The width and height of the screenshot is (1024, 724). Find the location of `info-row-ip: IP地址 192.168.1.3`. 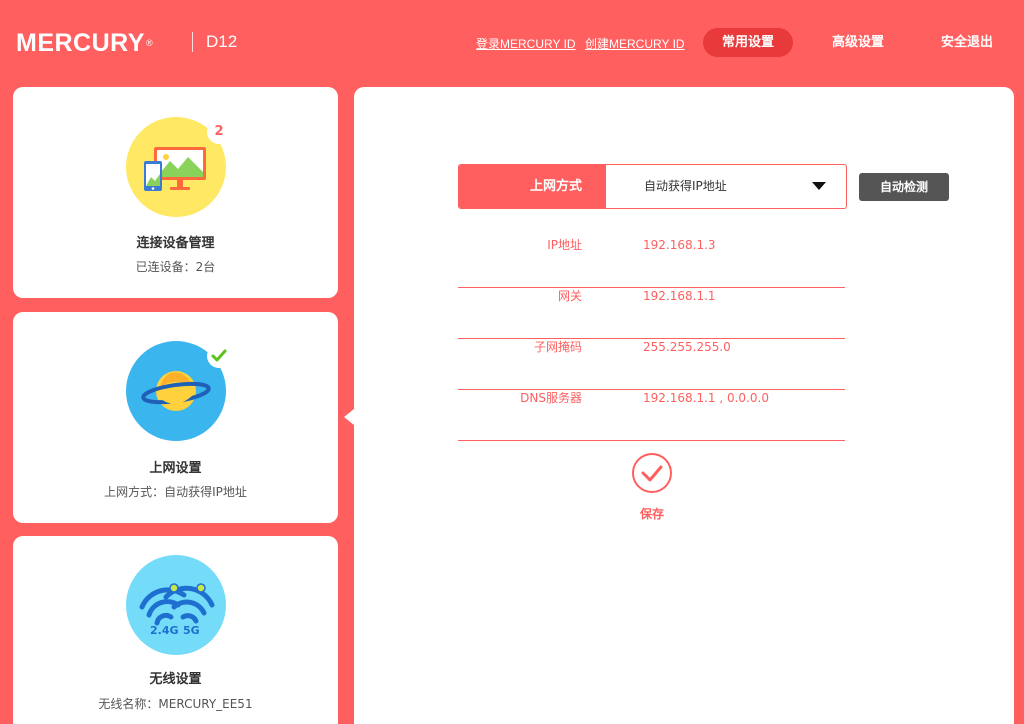

info-row-ip: IP地址 192.168.1.3 is located at coordinates (651, 262).